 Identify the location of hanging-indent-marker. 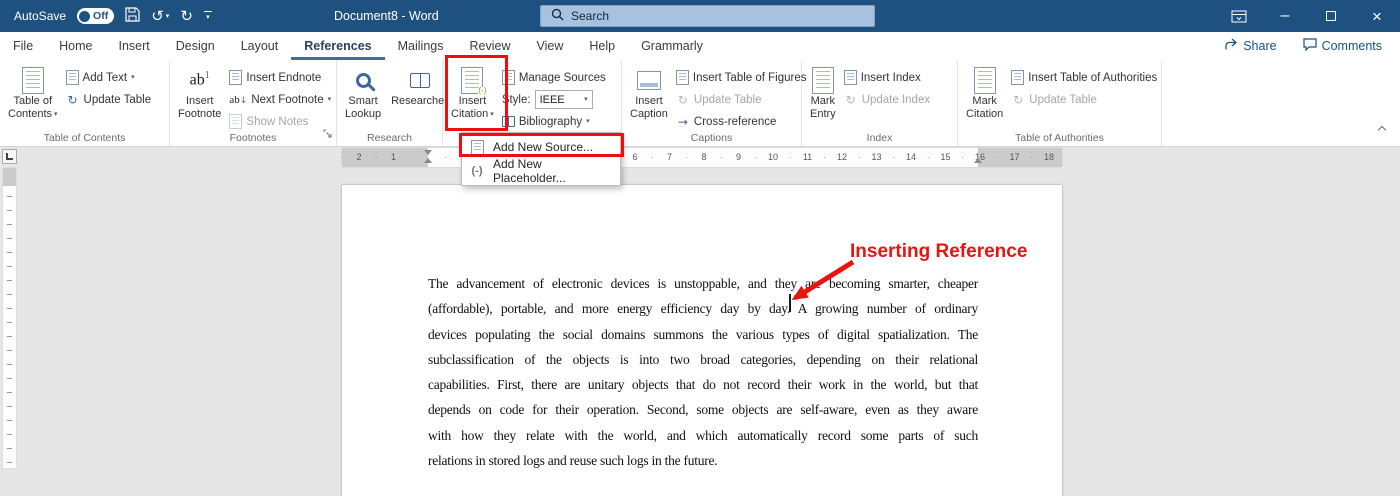
(428, 160).